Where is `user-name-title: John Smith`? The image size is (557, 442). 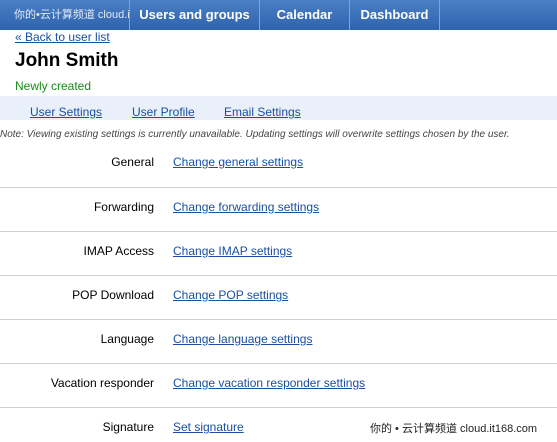
user-name-title: John Smith is located at coordinates (67, 60).